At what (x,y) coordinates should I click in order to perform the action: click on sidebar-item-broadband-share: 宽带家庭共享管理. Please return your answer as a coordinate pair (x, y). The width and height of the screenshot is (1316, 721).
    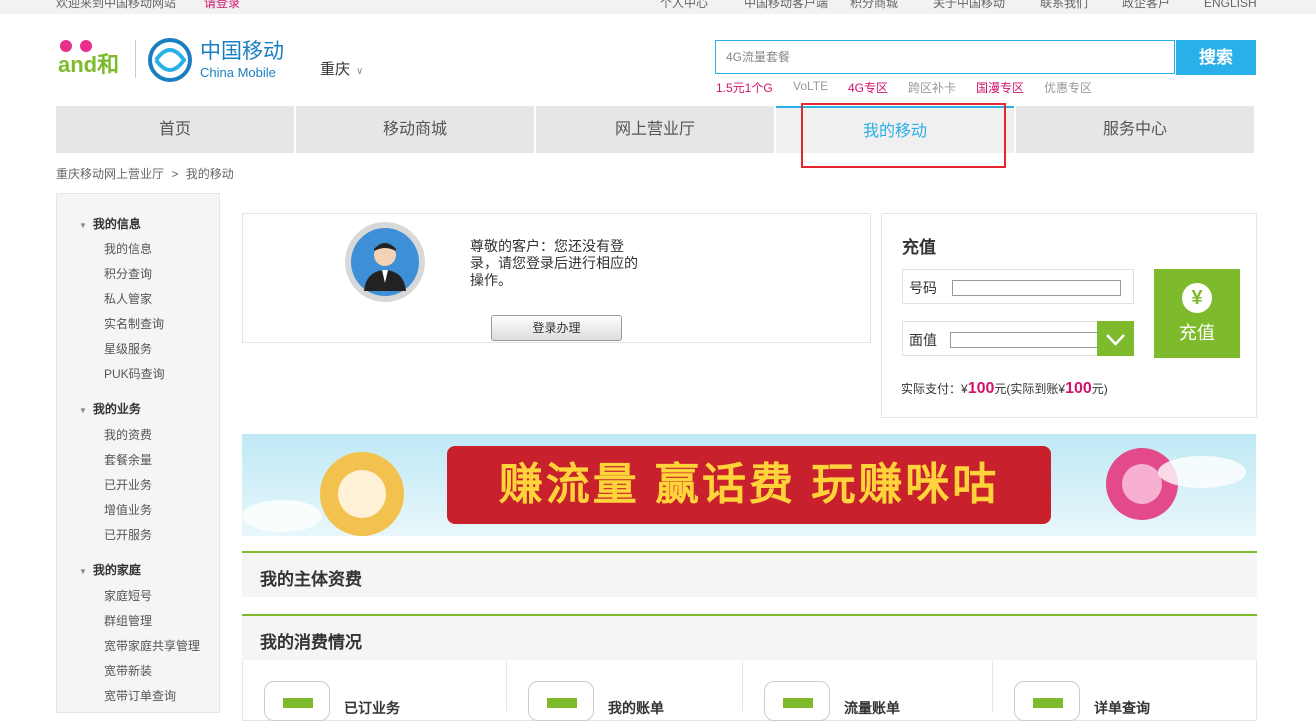
    Looking at the image, I should click on (152, 645).